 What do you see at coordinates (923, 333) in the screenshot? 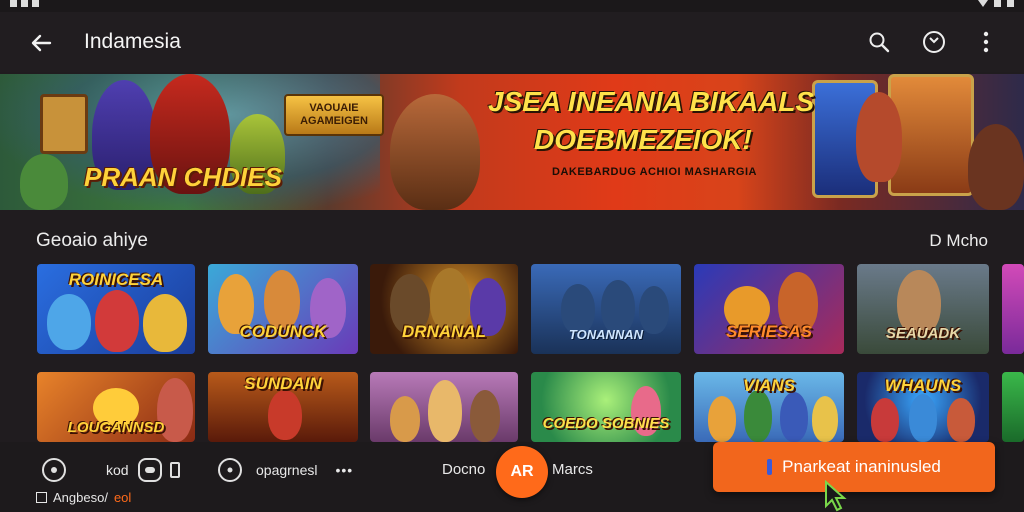
I see `tile-label: SEAUADK` at bounding box center [923, 333].